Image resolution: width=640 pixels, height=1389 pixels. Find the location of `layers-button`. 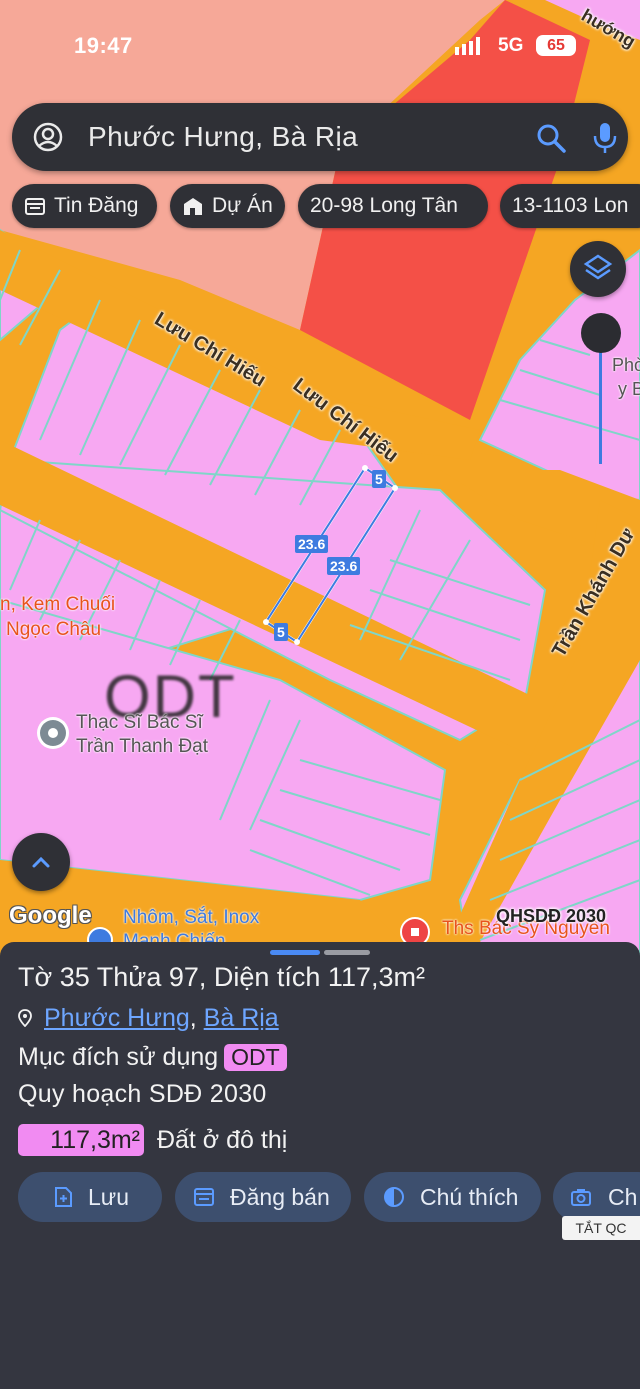

layers-button is located at coordinates (598, 269).